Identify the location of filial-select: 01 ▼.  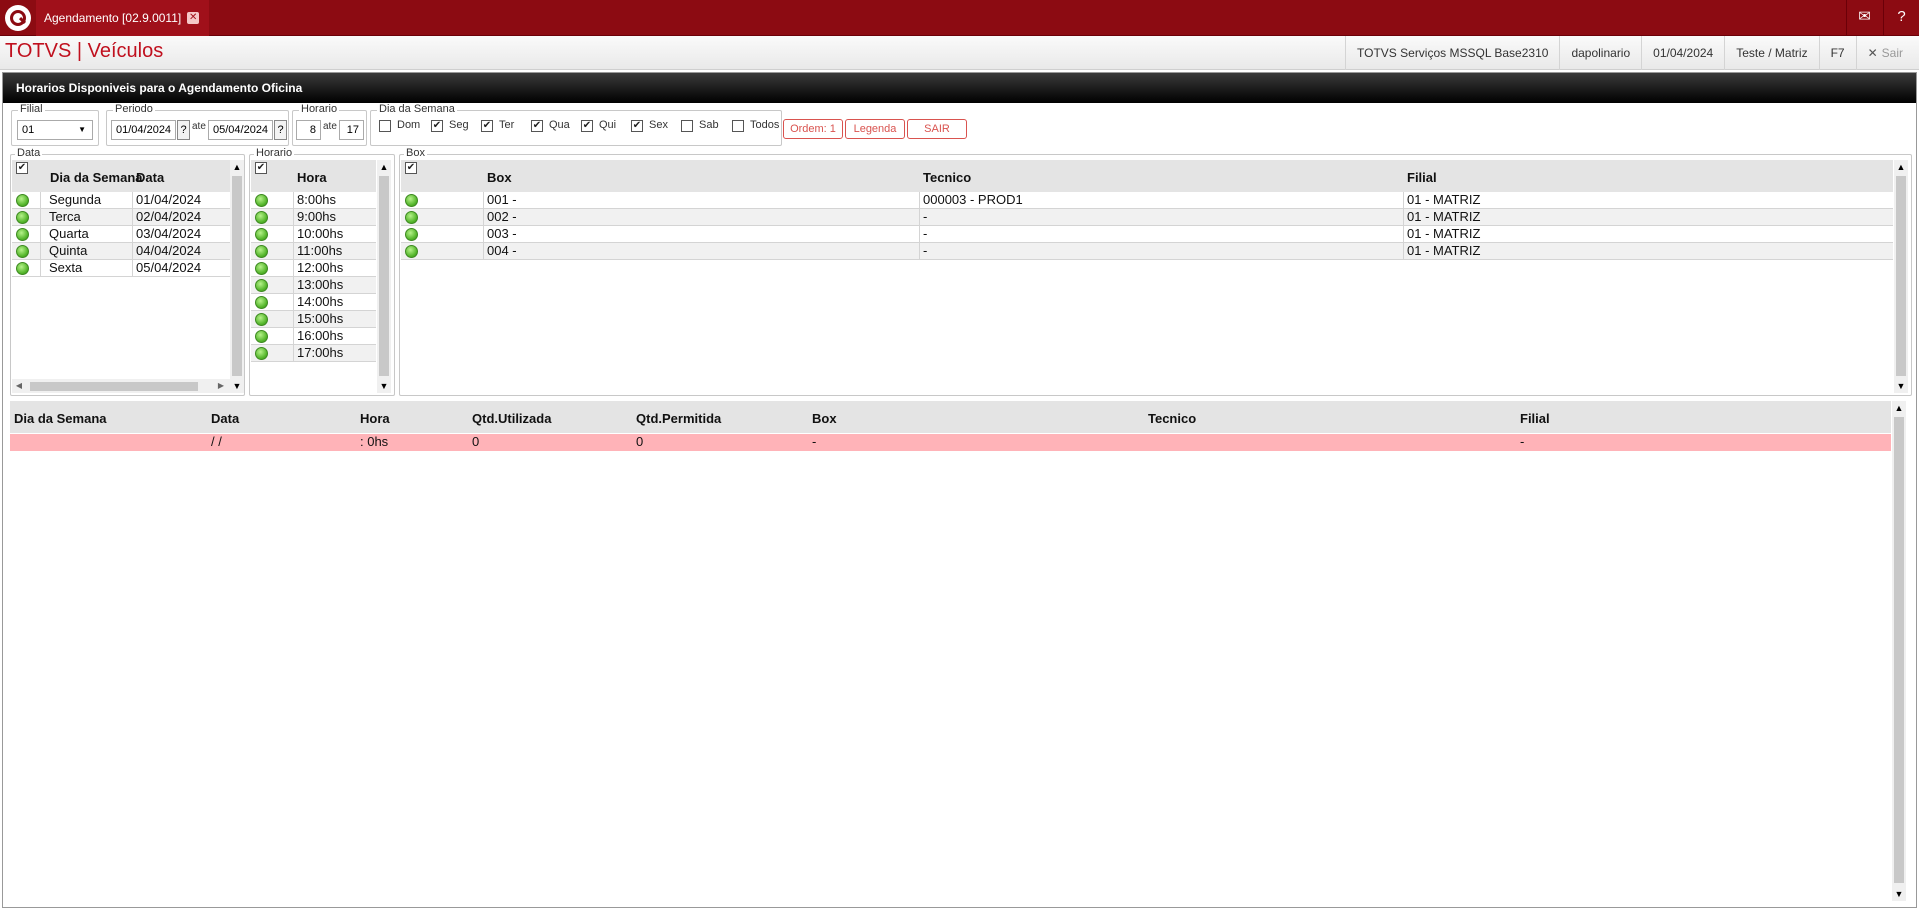
(55, 130).